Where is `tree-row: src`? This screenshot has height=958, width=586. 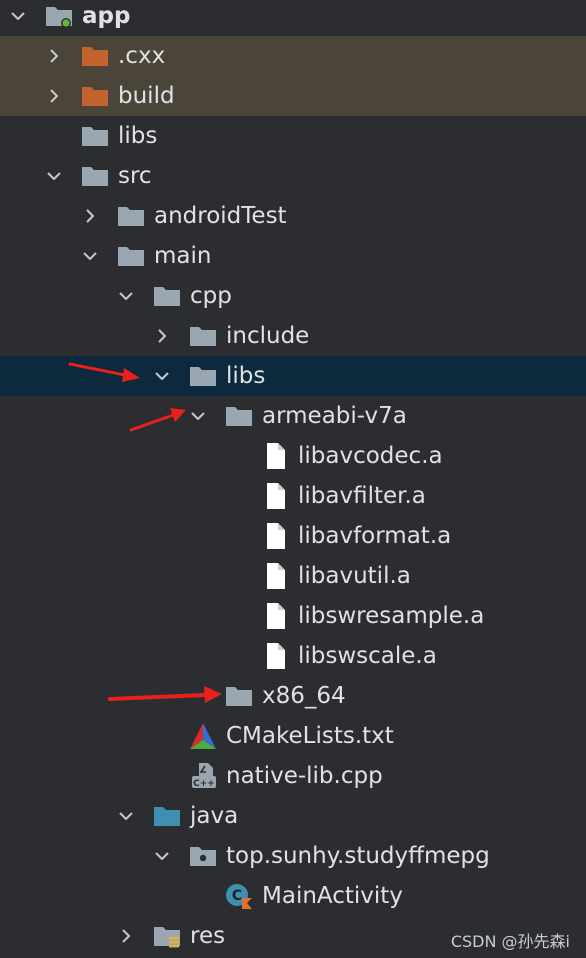
tree-row: src is located at coordinates (293, 176).